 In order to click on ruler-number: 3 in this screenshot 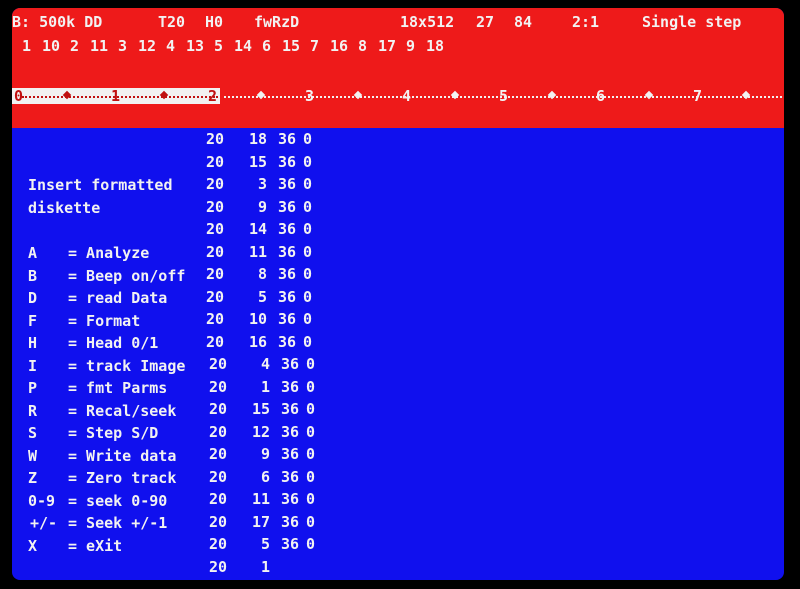, I will do `click(310, 96)`.